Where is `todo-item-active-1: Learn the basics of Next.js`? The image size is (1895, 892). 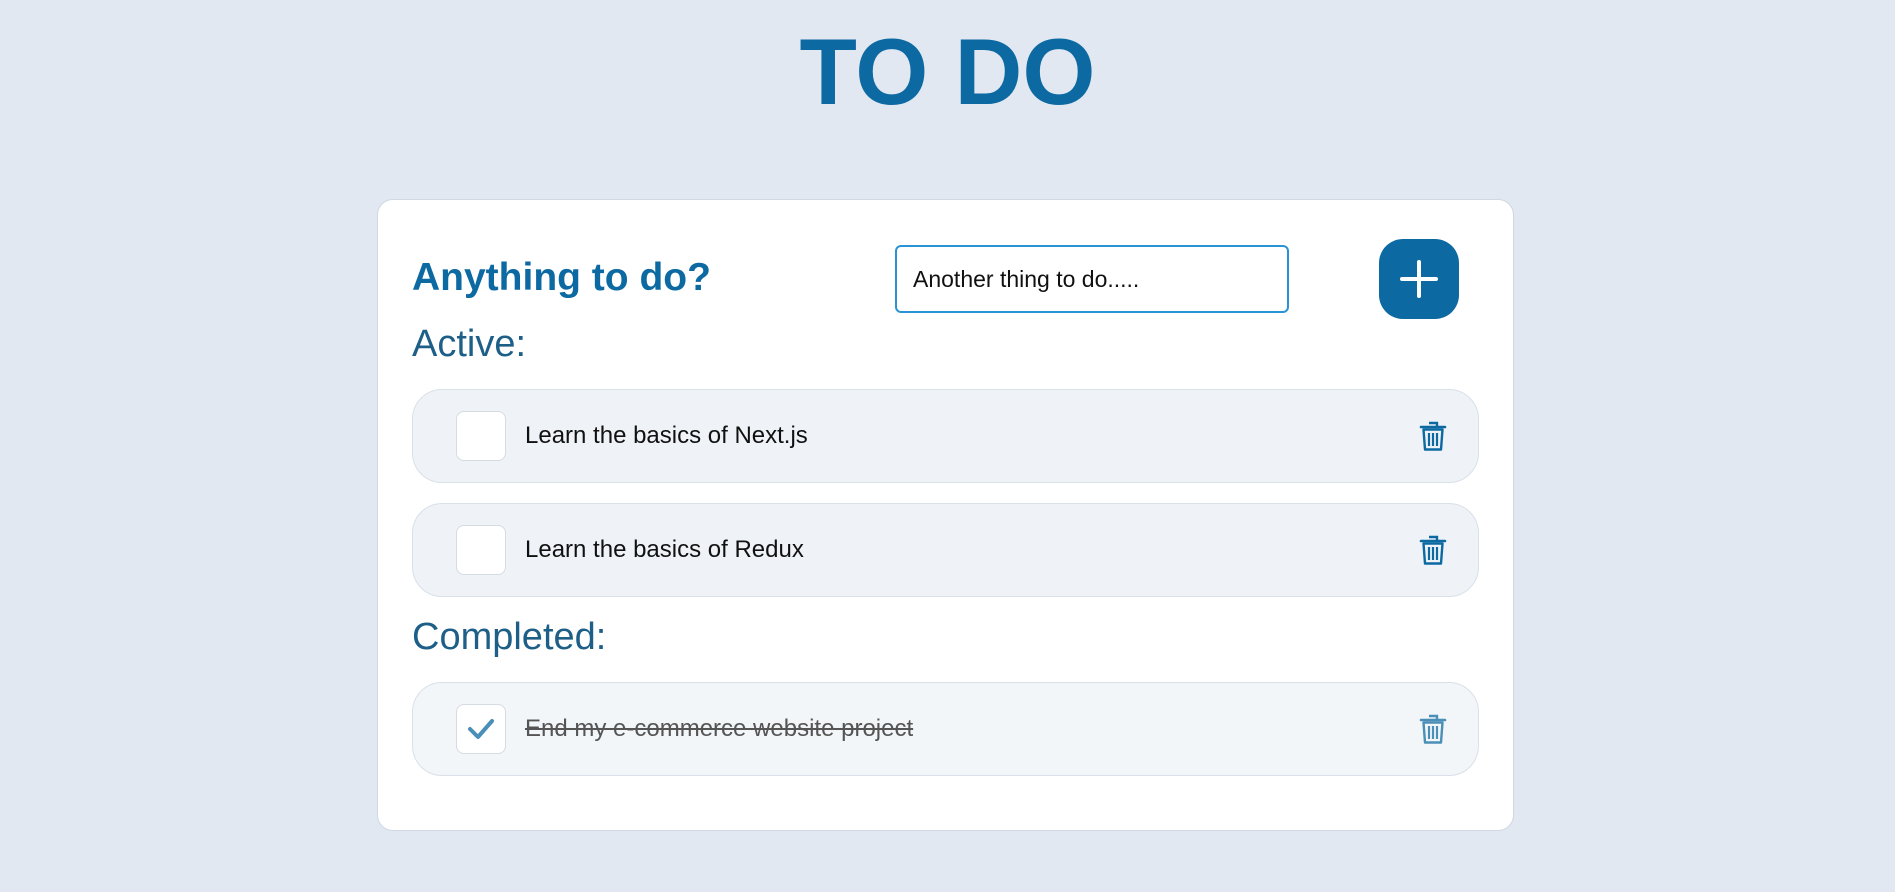 todo-item-active-1: Learn the basics of Next.js is located at coordinates (945, 436).